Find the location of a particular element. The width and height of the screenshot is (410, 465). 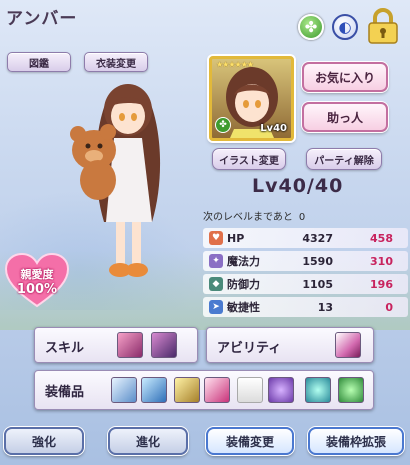

stat-bonus: 0 is located at coordinates (389, 307).